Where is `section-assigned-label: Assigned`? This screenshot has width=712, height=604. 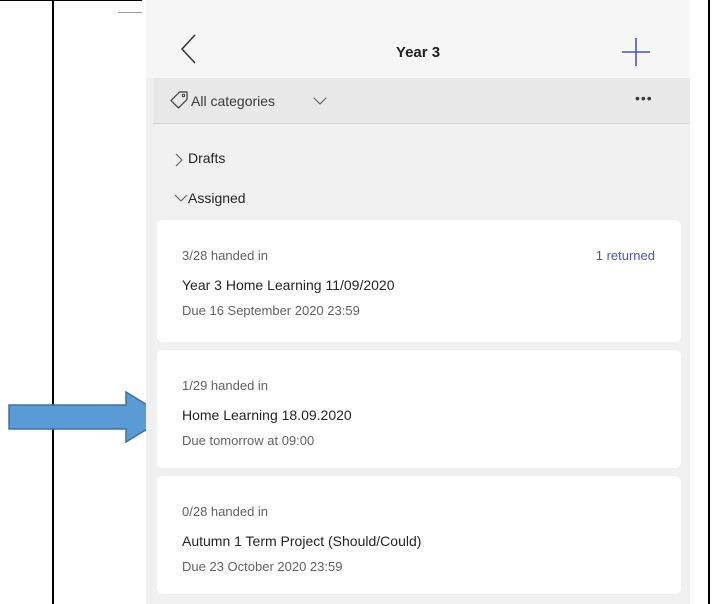
section-assigned-label: Assigned is located at coordinates (217, 198).